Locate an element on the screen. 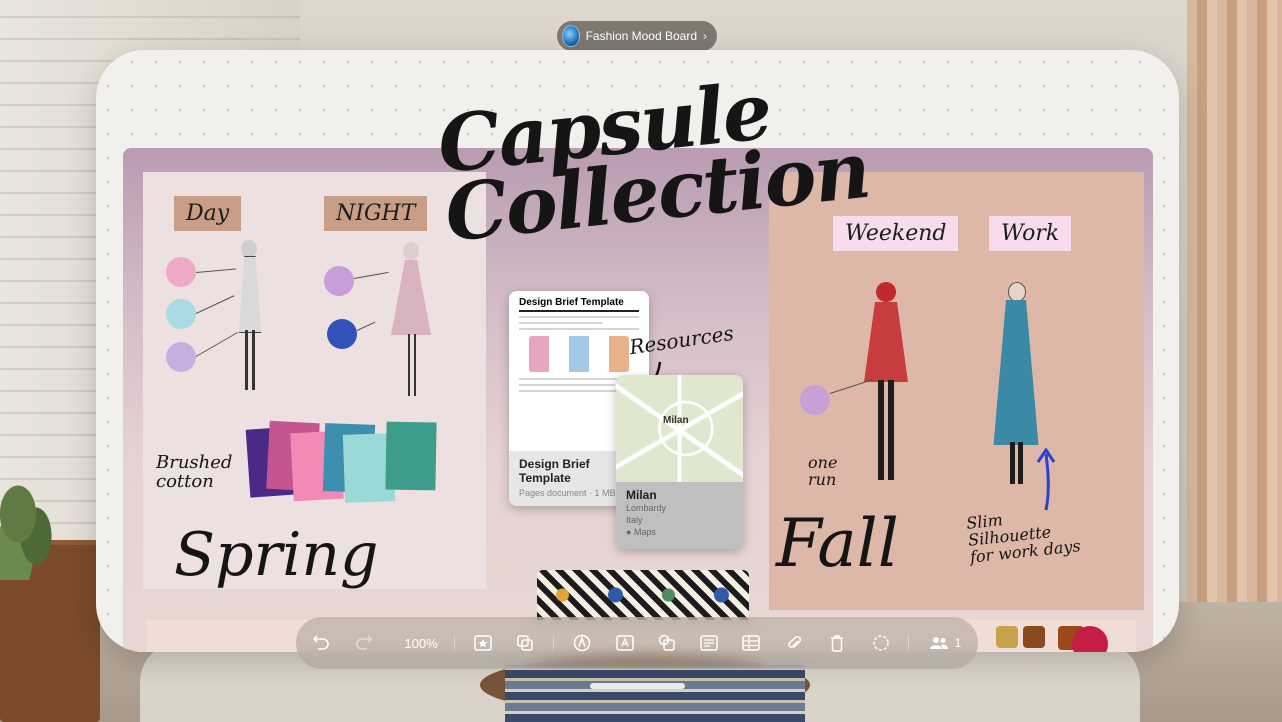 This screenshot has height=722, width=1282. map-preview: Milan is located at coordinates (679, 428).